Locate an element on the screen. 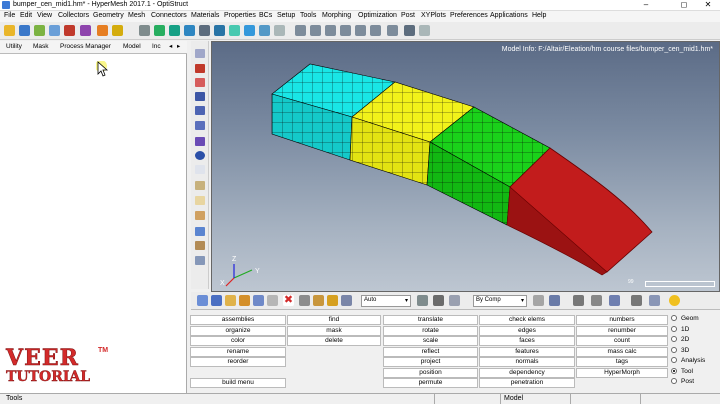 The width and height of the screenshot is (720, 404). radio-tool: Tool is located at coordinates (682, 371).